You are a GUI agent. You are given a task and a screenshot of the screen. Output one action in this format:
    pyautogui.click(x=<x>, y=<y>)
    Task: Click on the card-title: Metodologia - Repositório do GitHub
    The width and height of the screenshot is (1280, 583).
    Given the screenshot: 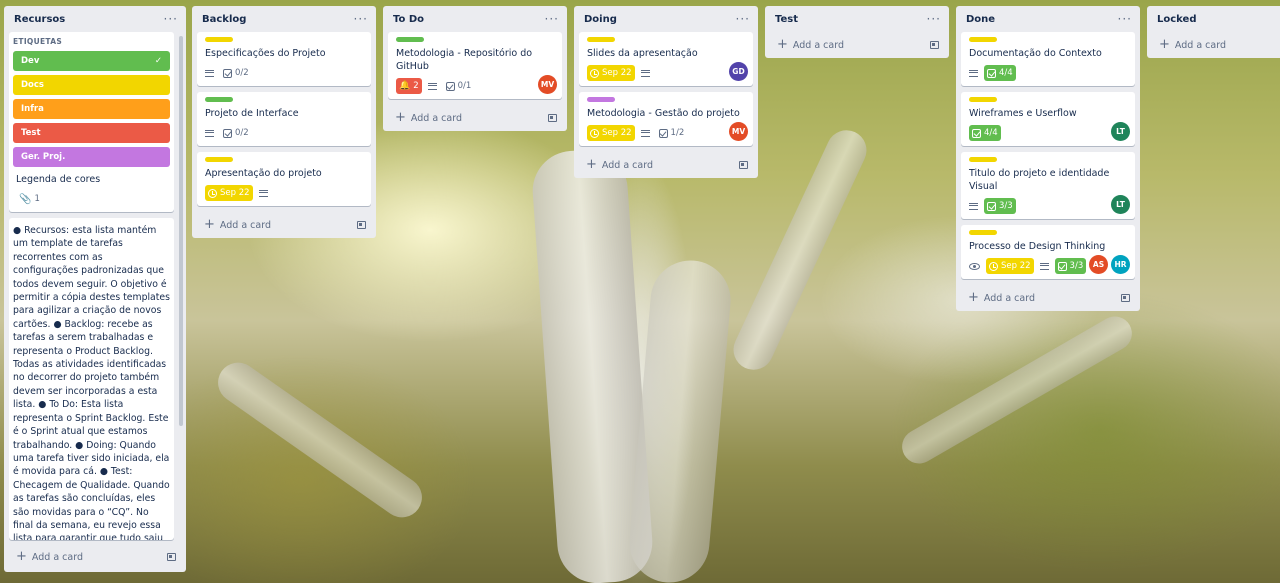 What is the action you would take?
    pyautogui.click(x=464, y=60)
    